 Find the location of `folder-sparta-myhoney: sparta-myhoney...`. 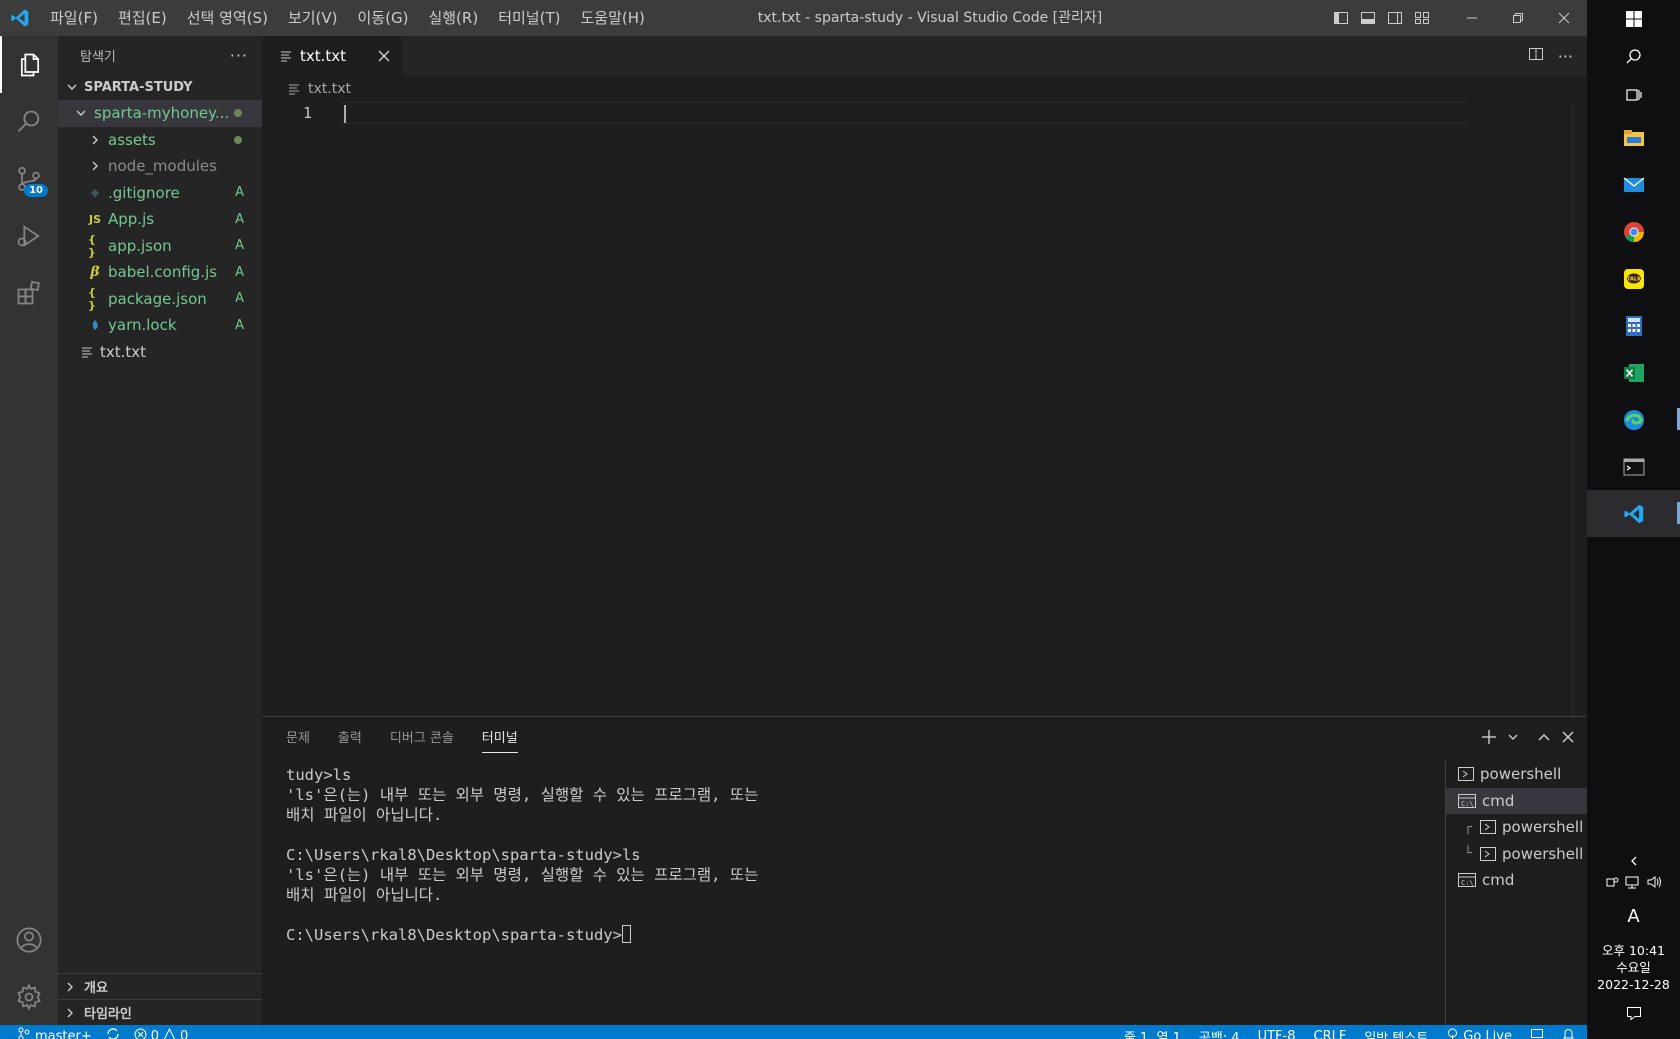

folder-sparta-myhoney: sparta-myhoney... is located at coordinates (160, 113).